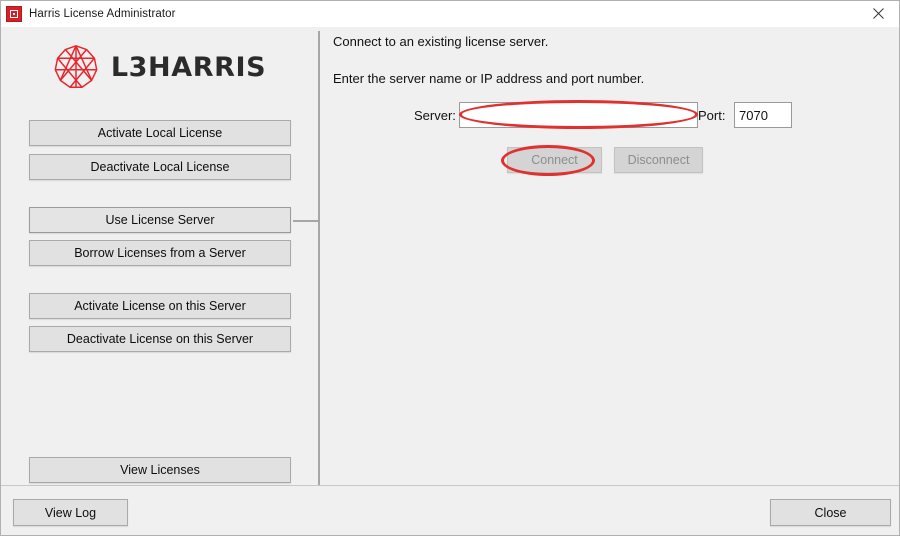 The width and height of the screenshot is (900, 536). What do you see at coordinates (160, 470) in the screenshot?
I see `sidebar-item-view-licenses: View Licenses` at bounding box center [160, 470].